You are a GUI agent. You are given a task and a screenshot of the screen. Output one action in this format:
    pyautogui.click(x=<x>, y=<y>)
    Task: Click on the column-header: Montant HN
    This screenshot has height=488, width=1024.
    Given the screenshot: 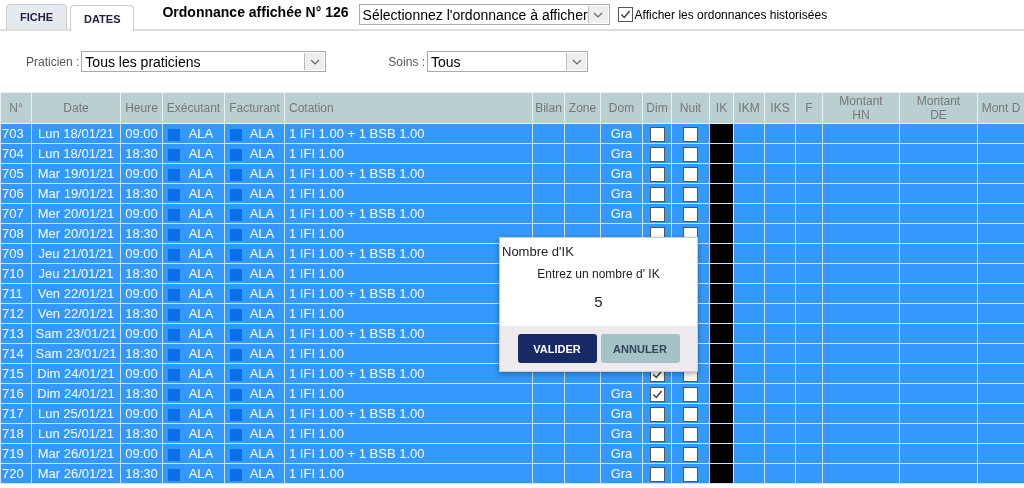 What is the action you would take?
    pyautogui.click(x=861, y=108)
    